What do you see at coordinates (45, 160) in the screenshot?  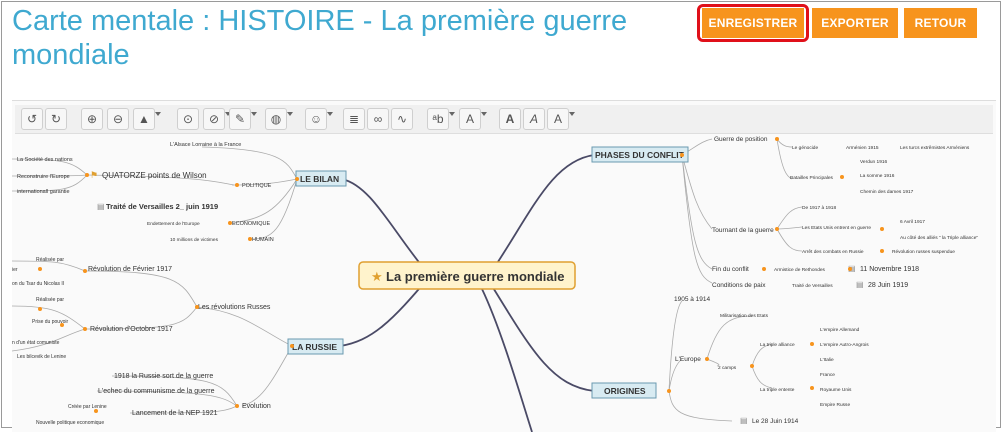 I see `node-sdn: La Société des nations` at bounding box center [45, 160].